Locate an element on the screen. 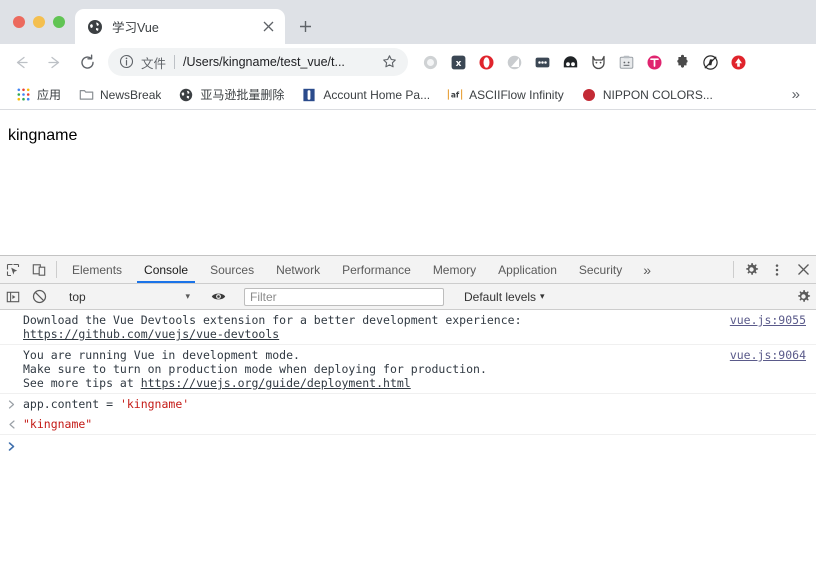 This screenshot has width=816, height=576. message-link: https://vuejs.org/guide/deployment.html is located at coordinates (276, 383).